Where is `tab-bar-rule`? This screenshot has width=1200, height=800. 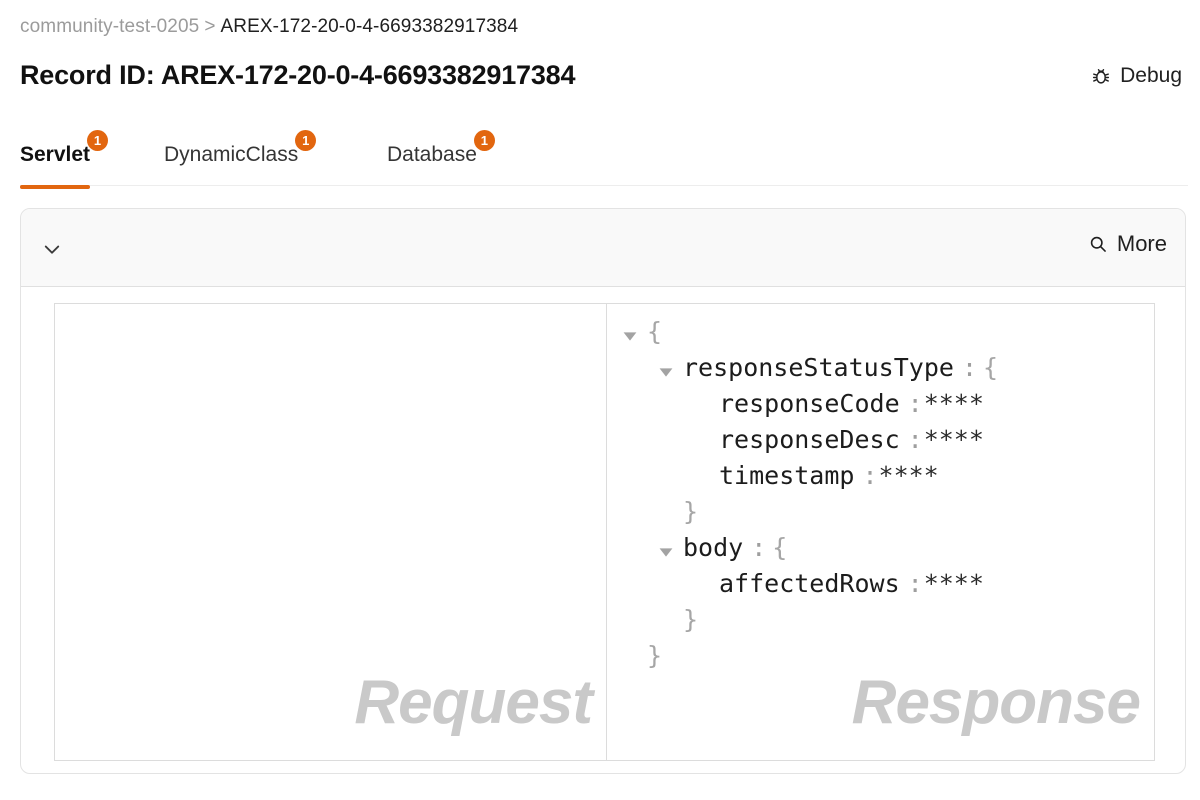
tab-bar-rule is located at coordinates (604, 185).